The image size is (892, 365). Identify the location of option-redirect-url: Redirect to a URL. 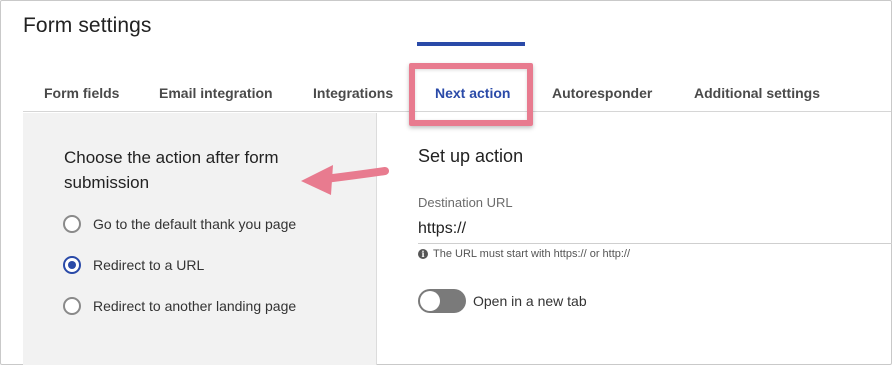
(133, 265).